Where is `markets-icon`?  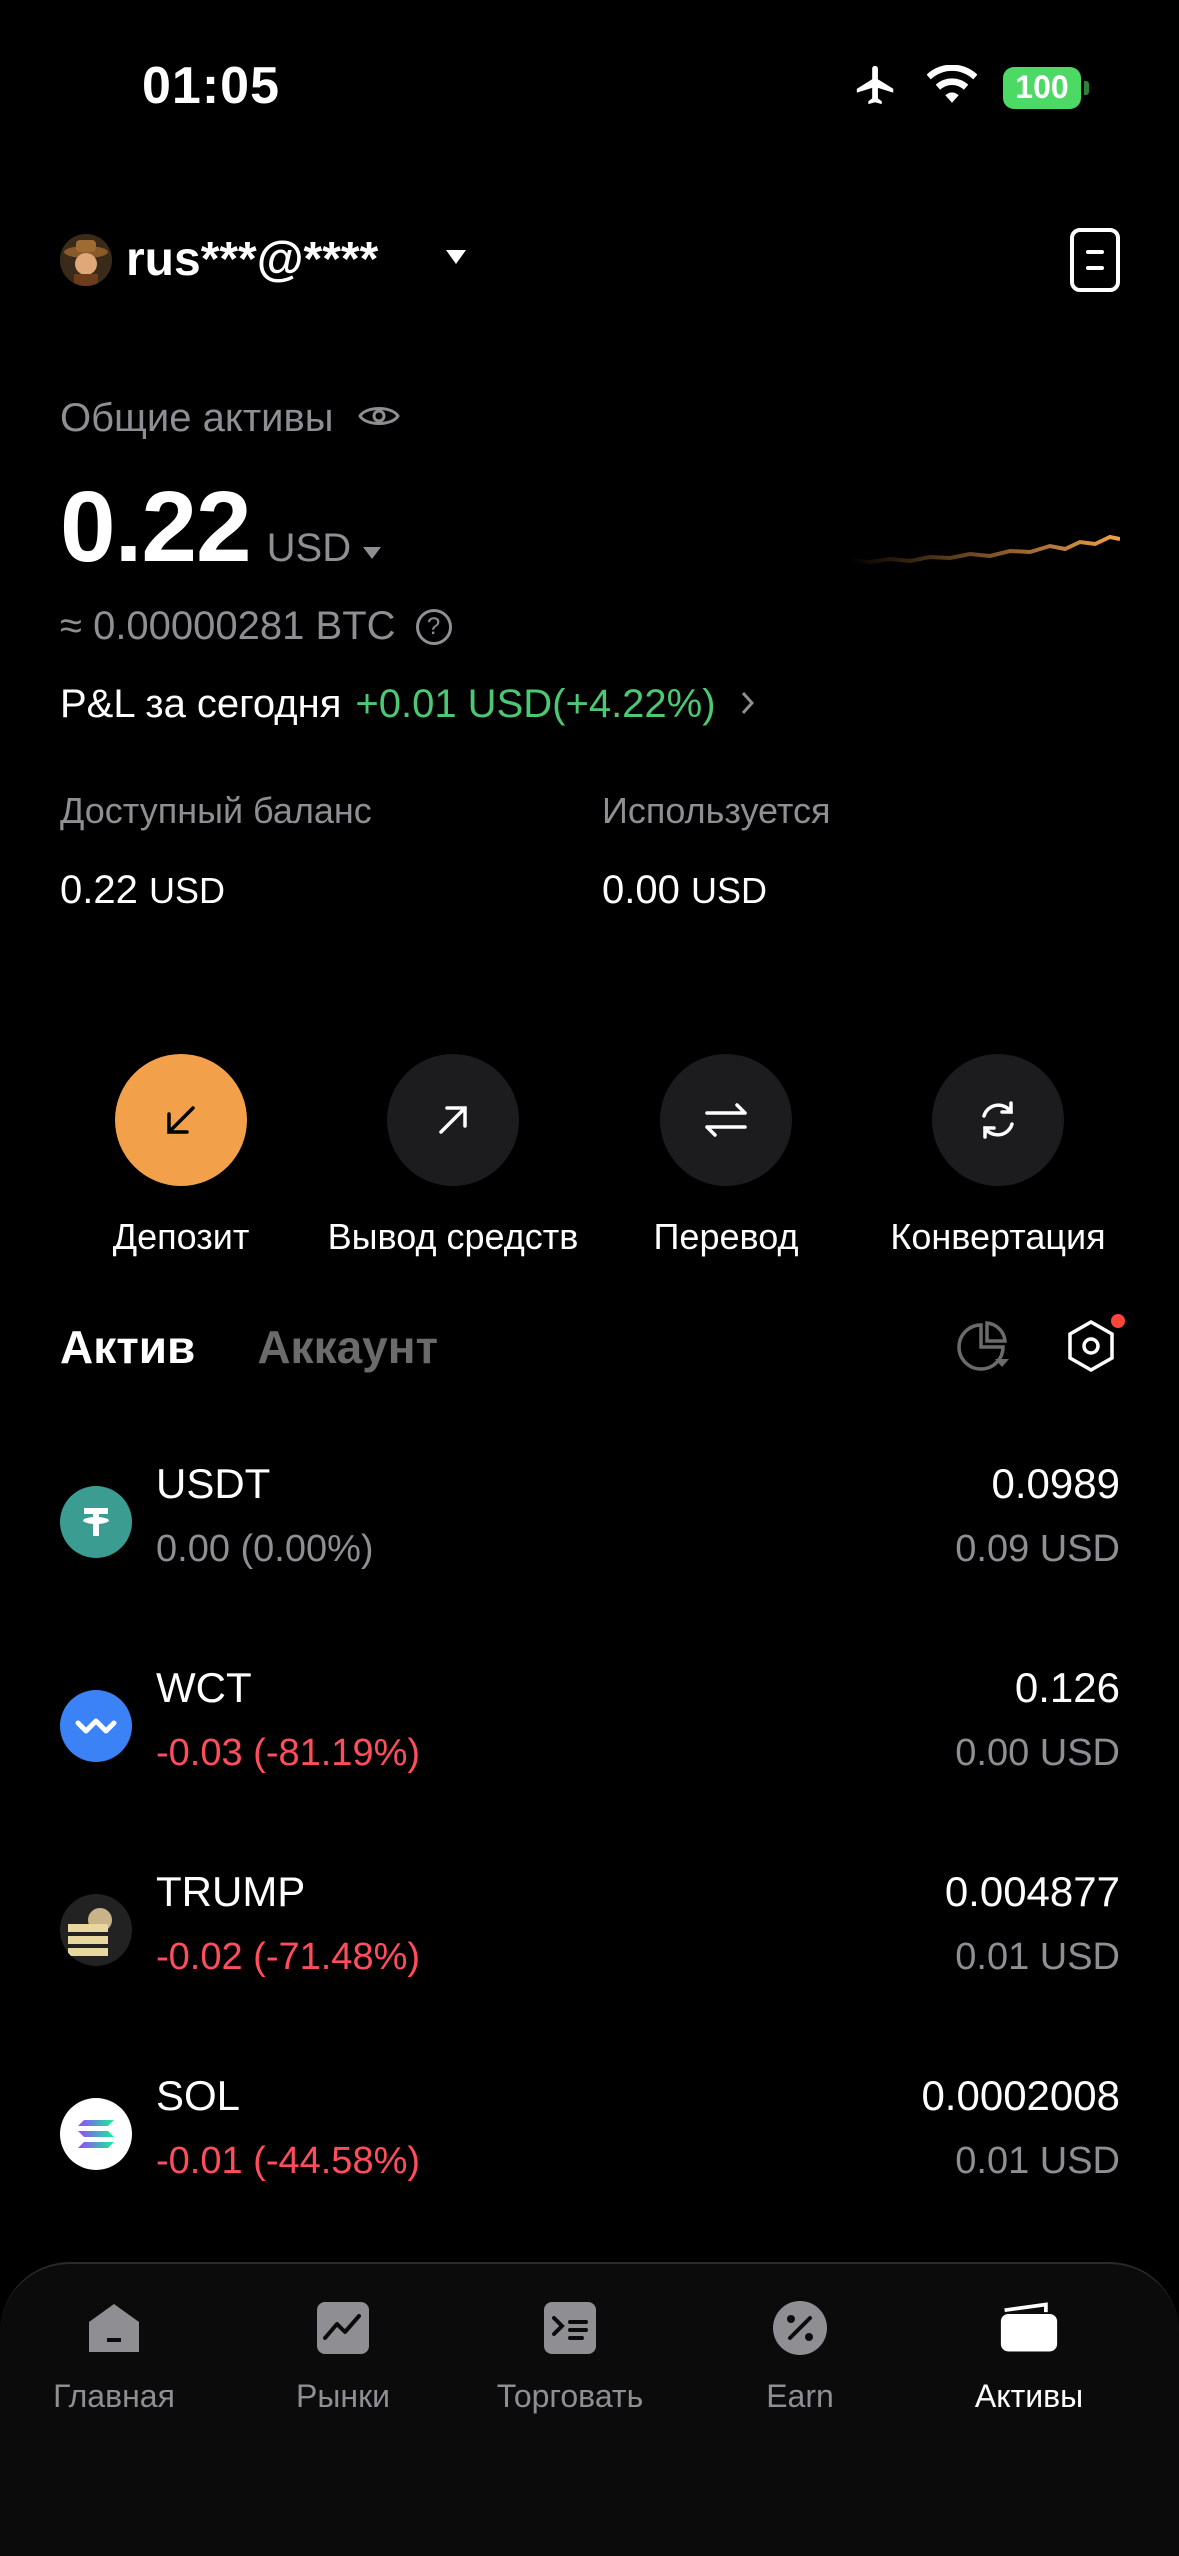
markets-icon is located at coordinates (343, 2328).